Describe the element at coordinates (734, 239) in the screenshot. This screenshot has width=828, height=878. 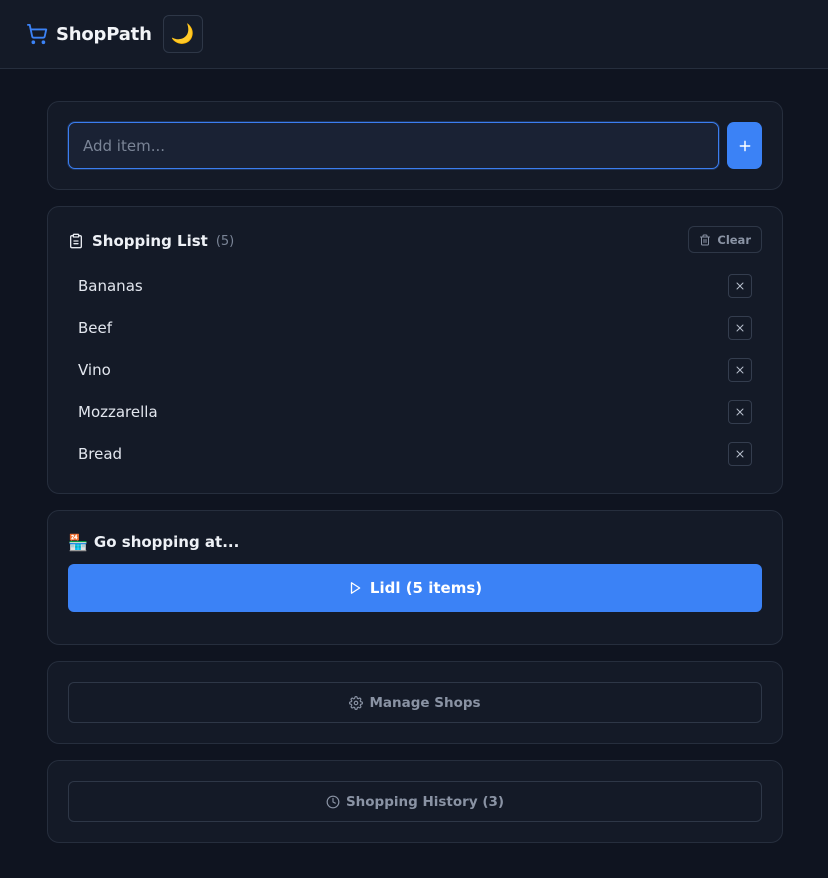
I see `clear-label: Clear` at that location.